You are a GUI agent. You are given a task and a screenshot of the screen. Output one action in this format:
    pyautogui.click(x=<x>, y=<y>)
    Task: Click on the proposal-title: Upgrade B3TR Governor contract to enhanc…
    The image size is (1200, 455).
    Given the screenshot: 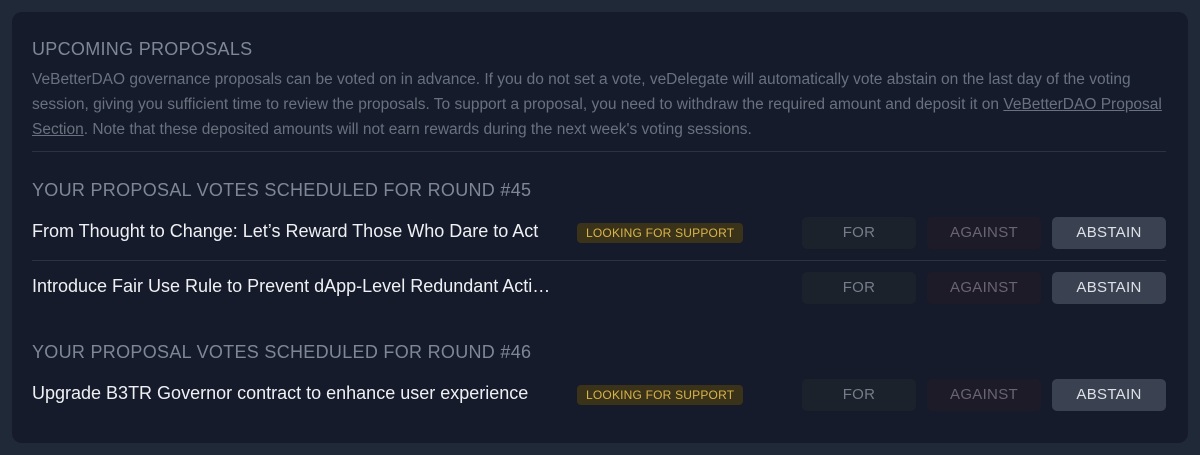 What is the action you would take?
    pyautogui.click(x=292, y=393)
    